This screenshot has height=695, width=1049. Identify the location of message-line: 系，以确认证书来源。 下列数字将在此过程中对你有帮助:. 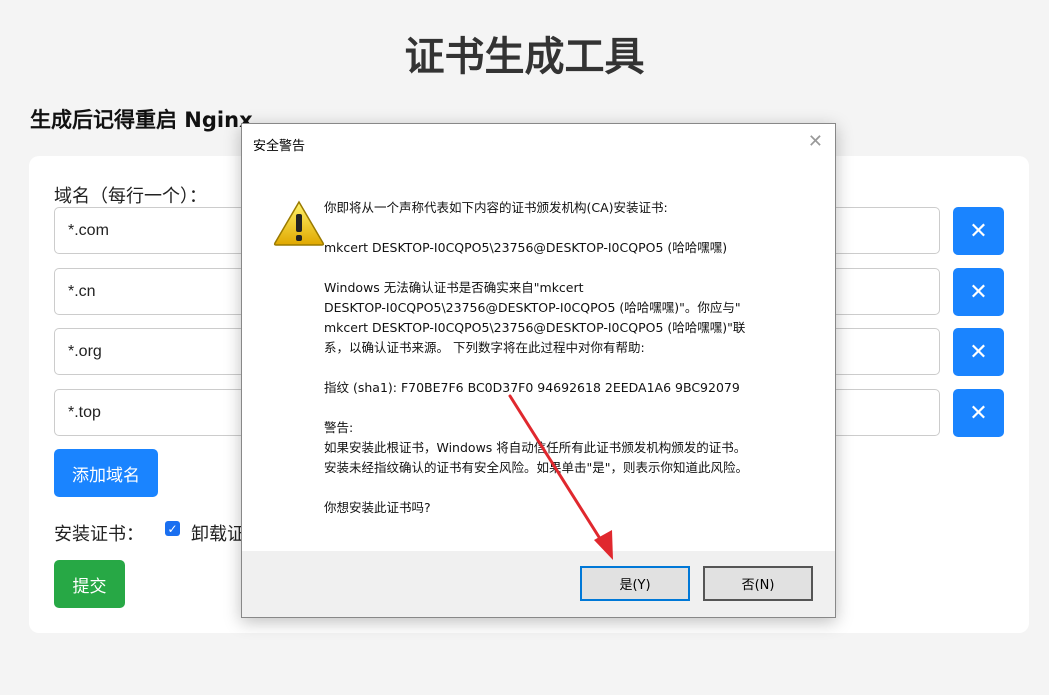
(484, 347).